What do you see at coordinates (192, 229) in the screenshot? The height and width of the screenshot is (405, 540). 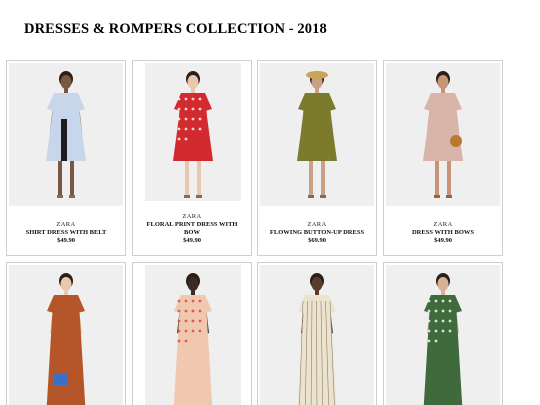 I see `product-name: FLORAL PRINT DRESS WITH BOW` at bounding box center [192, 229].